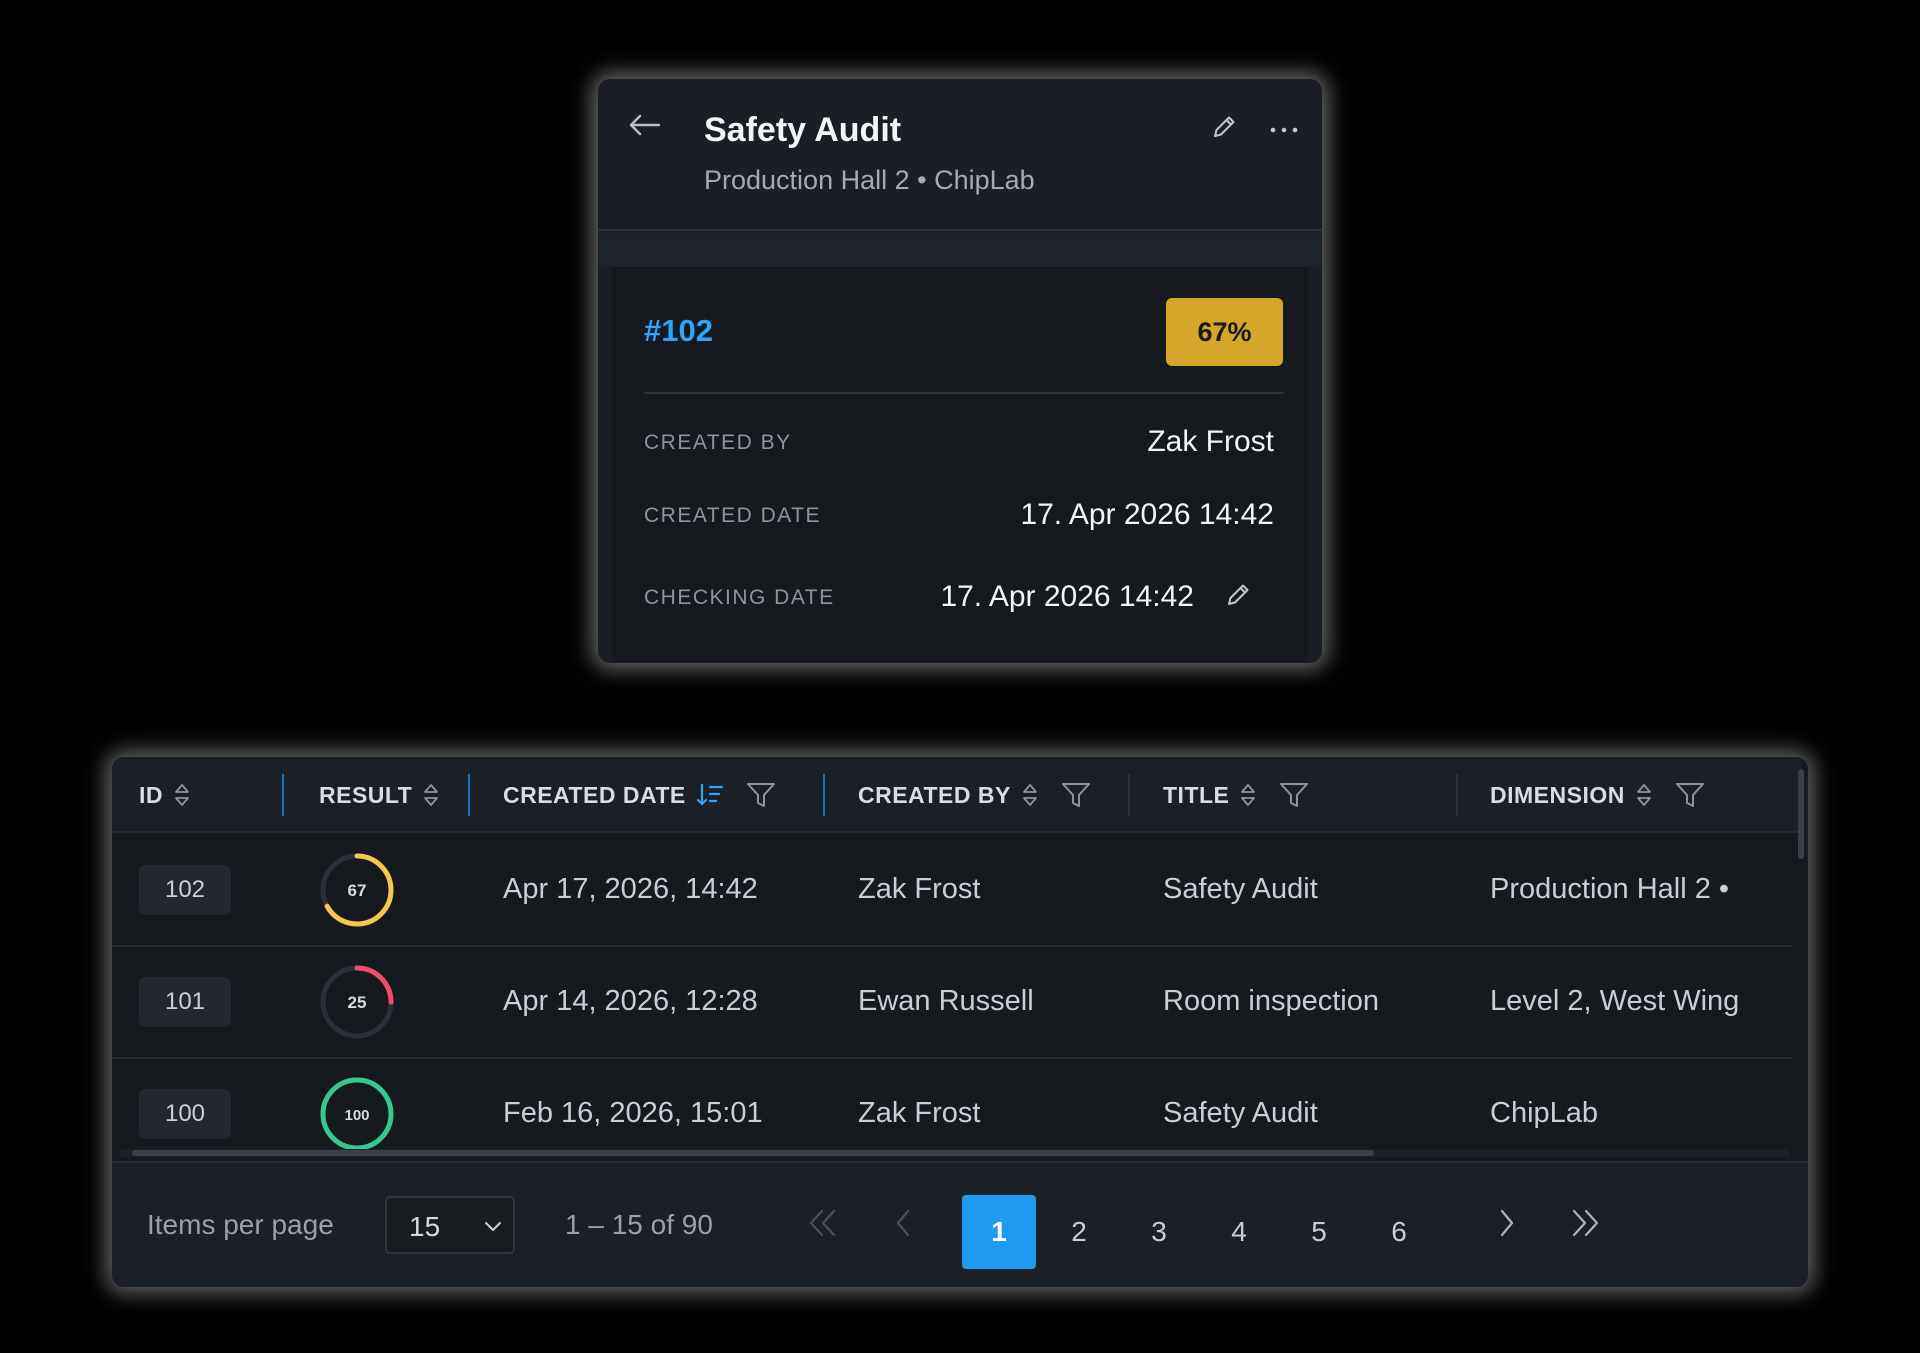  I want to click on title-cell: Room inspection, so click(1271, 1001).